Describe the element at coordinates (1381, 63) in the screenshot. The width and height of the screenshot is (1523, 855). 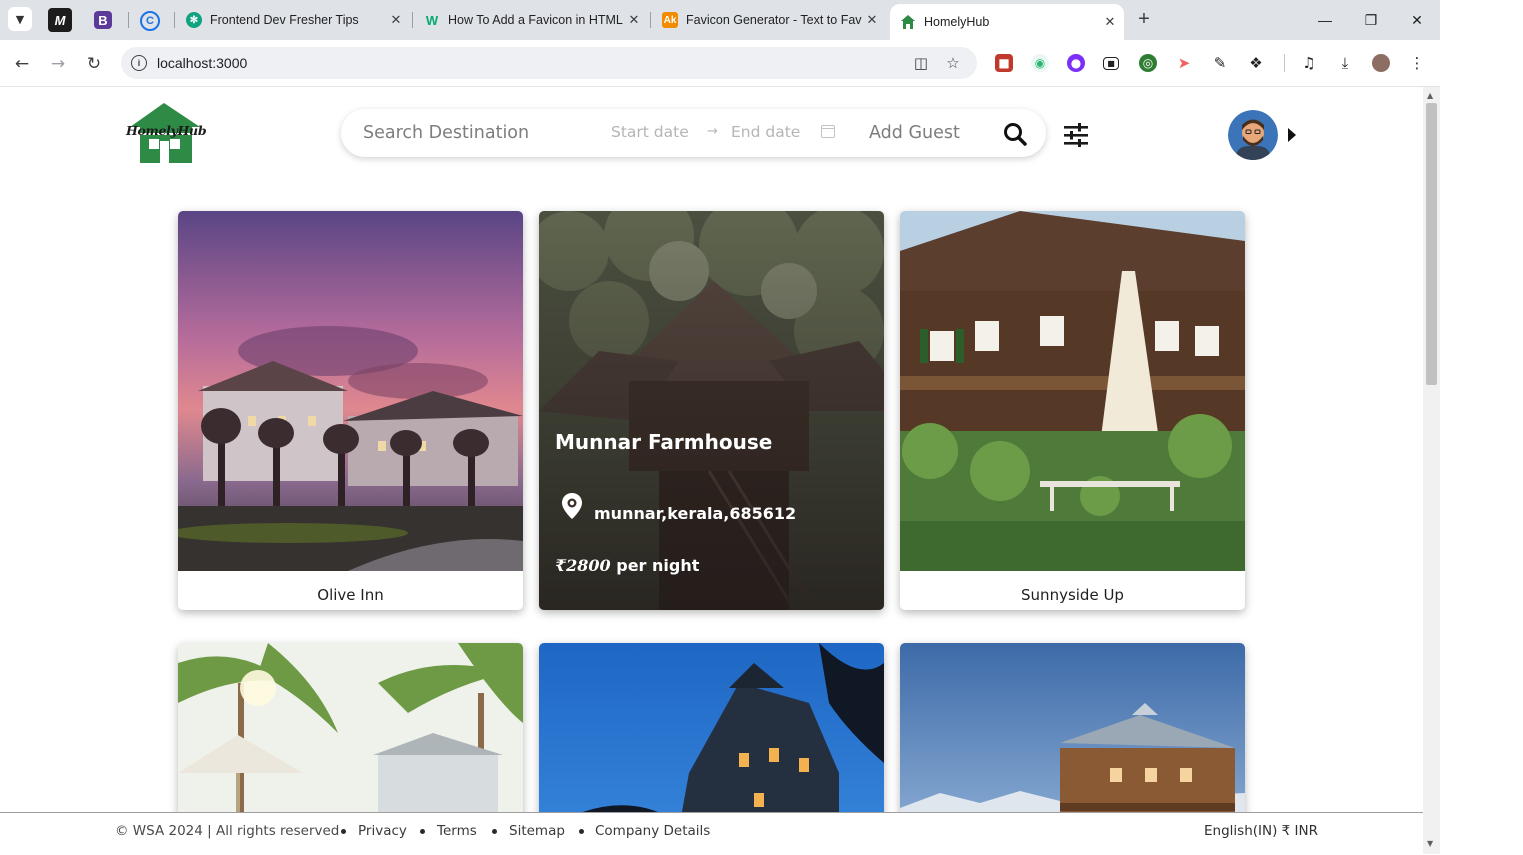
I see `profile-avatar-icon` at that location.